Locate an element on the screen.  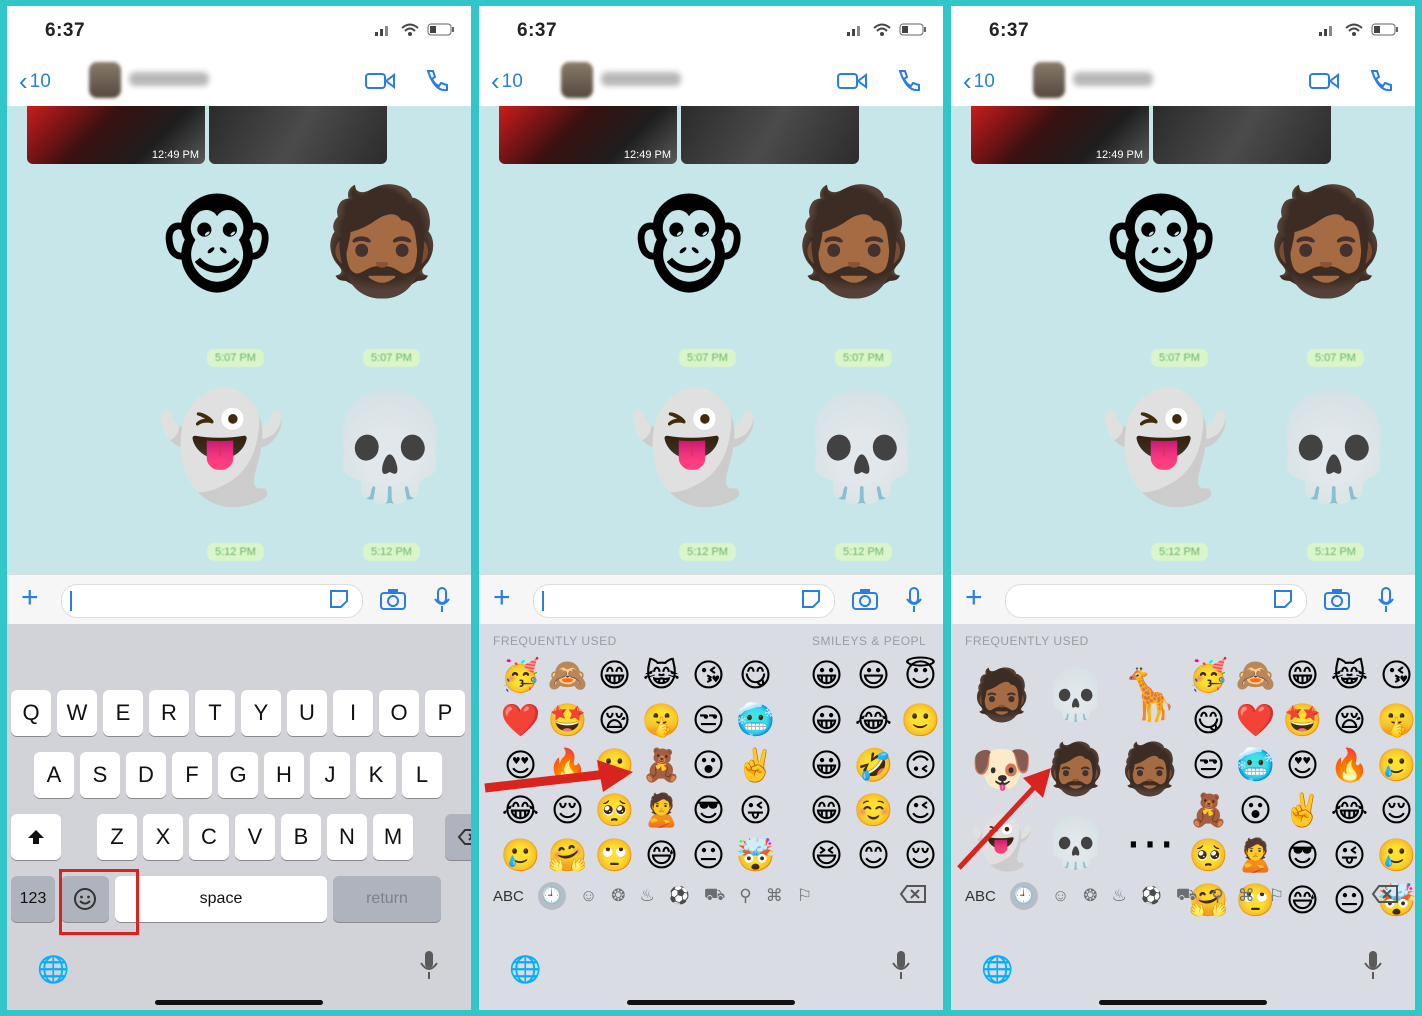
emoji-button: 🤣 is located at coordinates (873, 764).